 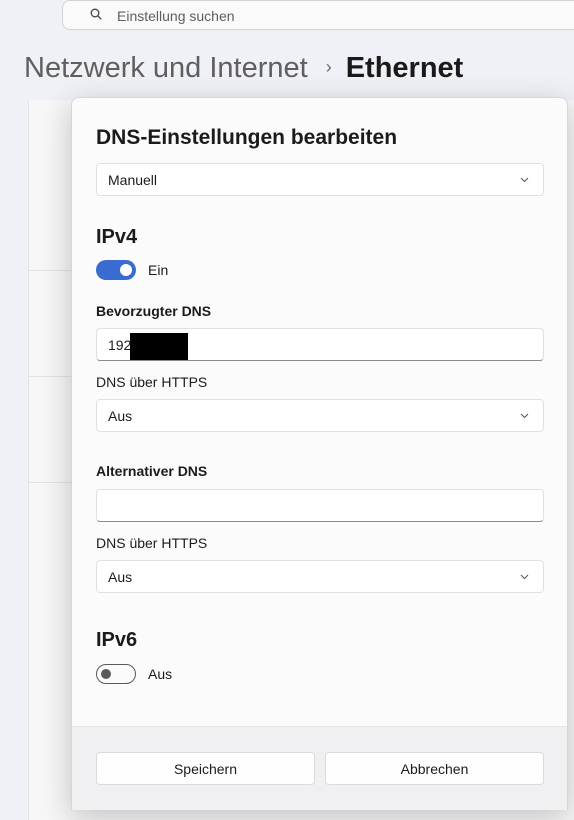 What do you see at coordinates (176, 16) in the screenshot?
I see `search-placeholder: Einstellung suchen` at bounding box center [176, 16].